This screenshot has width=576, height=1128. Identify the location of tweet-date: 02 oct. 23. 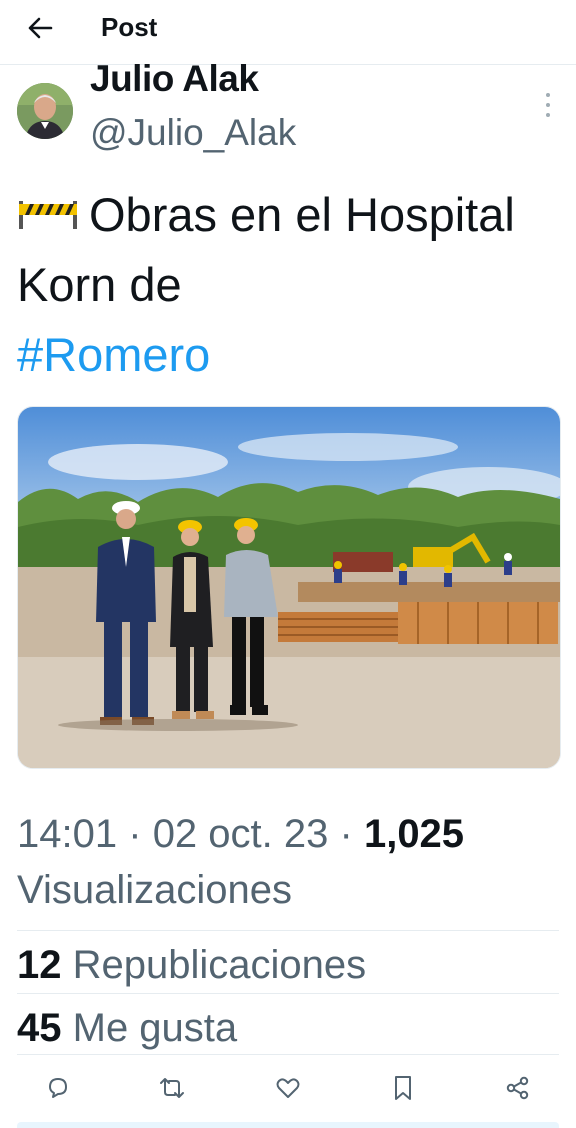
(241, 834).